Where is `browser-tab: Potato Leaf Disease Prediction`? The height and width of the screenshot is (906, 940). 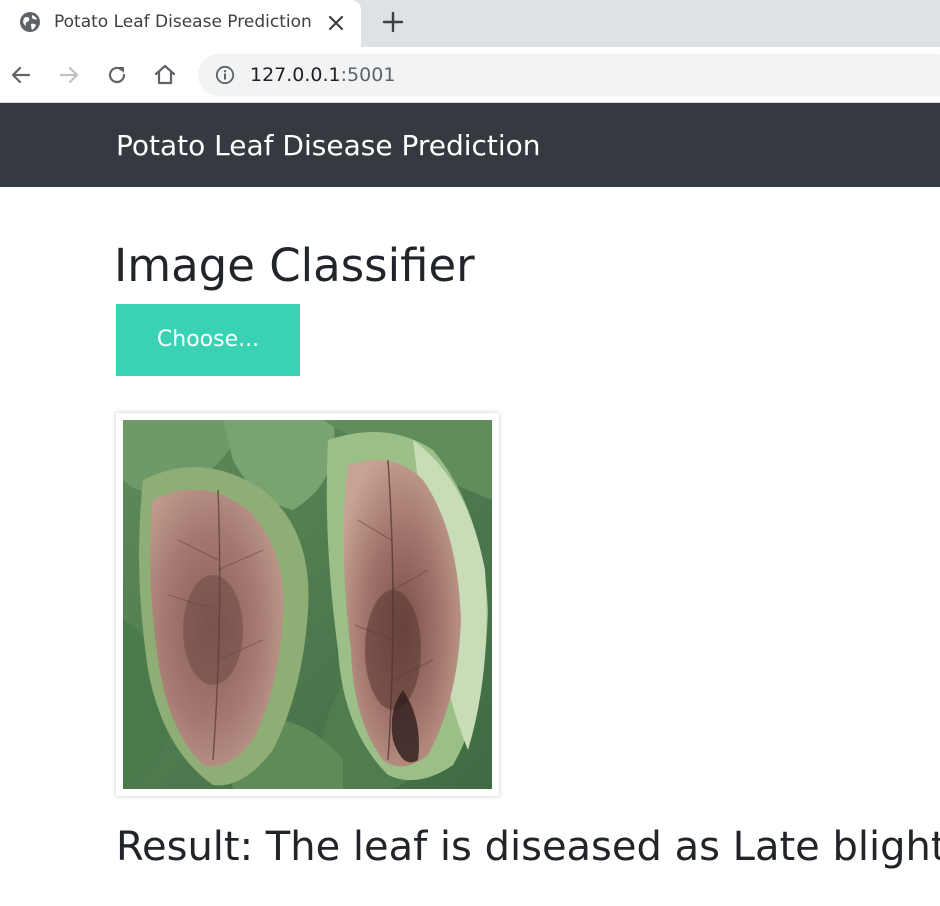
browser-tab: Potato Leaf Disease Prediction is located at coordinates (180, 23).